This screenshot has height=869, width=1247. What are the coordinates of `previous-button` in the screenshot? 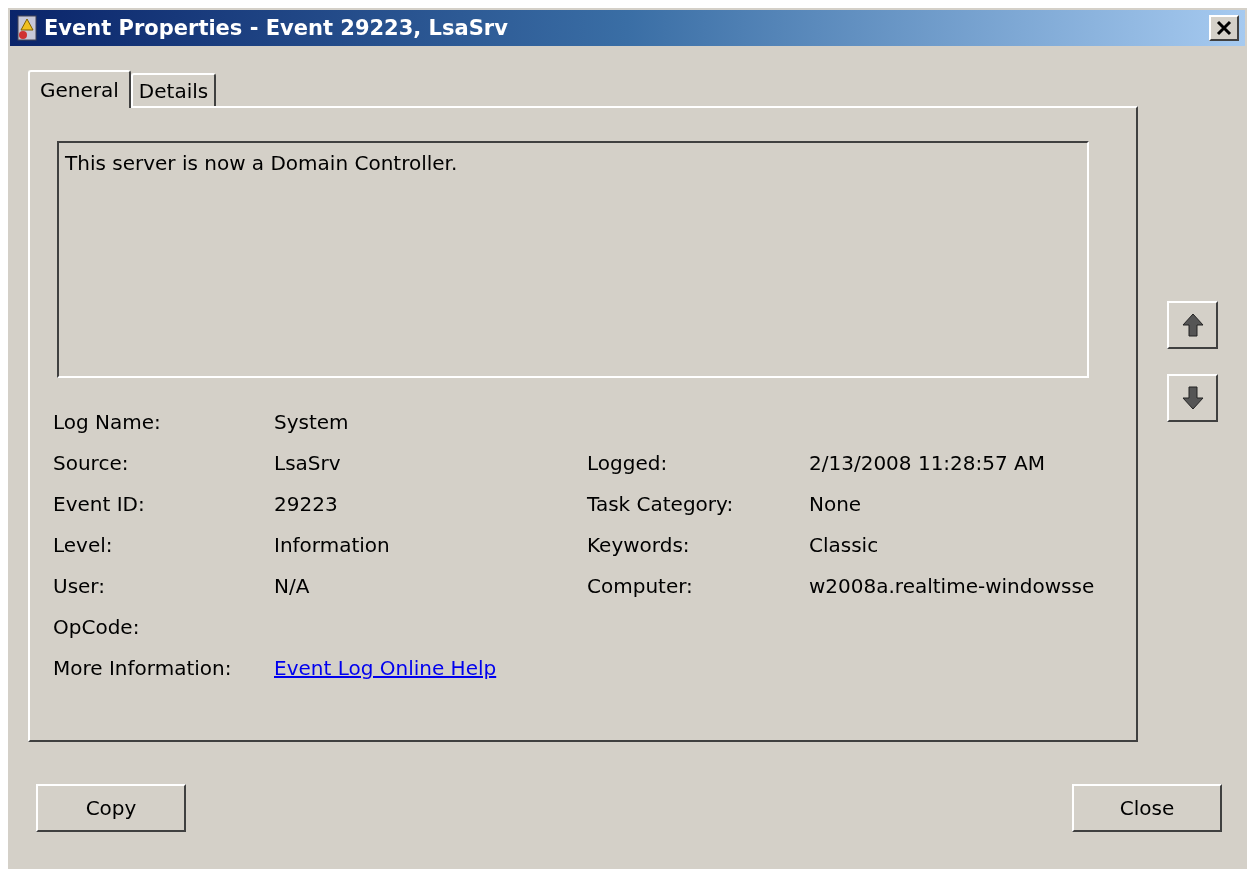 It's located at (1192, 325).